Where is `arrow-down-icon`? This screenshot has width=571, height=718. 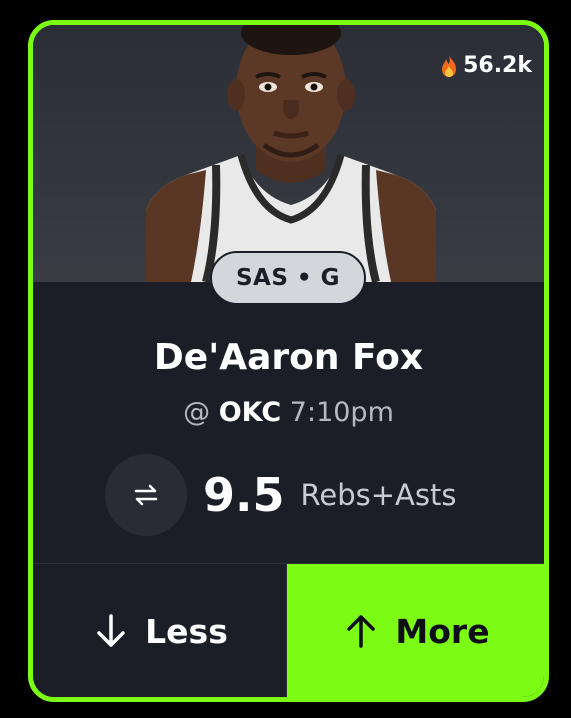
arrow-down-icon is located at coordinates (111, 630).